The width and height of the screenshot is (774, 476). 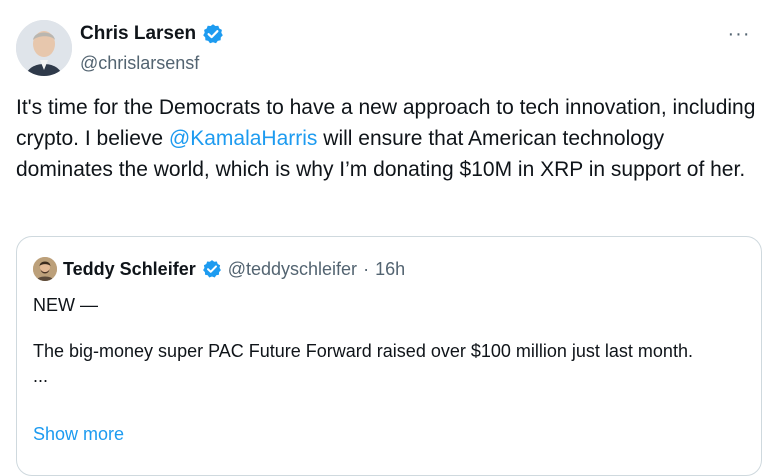 What do you see at coordinates (390, 269) in the screenshot?
I see `quoted-timestamp: 16h` at bounding box center [390, 269].